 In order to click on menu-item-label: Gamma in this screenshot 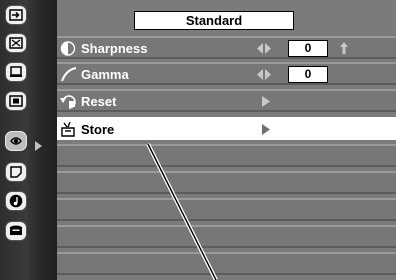, I will do `click(105, 74)`.